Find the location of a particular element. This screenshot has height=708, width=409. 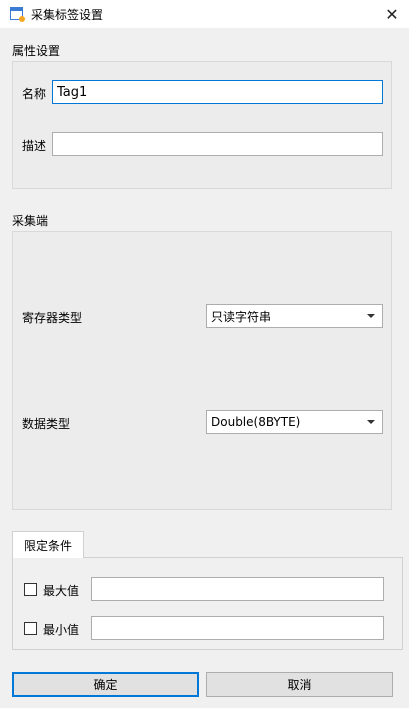

cancel-button: 取消 is located at coordinates (299, 684).